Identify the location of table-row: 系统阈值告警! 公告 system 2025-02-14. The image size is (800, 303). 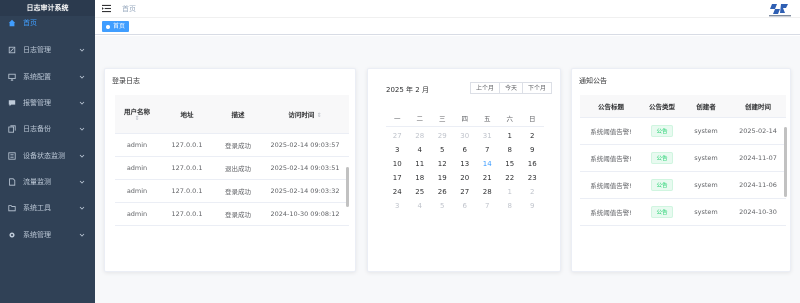
(683, 131).